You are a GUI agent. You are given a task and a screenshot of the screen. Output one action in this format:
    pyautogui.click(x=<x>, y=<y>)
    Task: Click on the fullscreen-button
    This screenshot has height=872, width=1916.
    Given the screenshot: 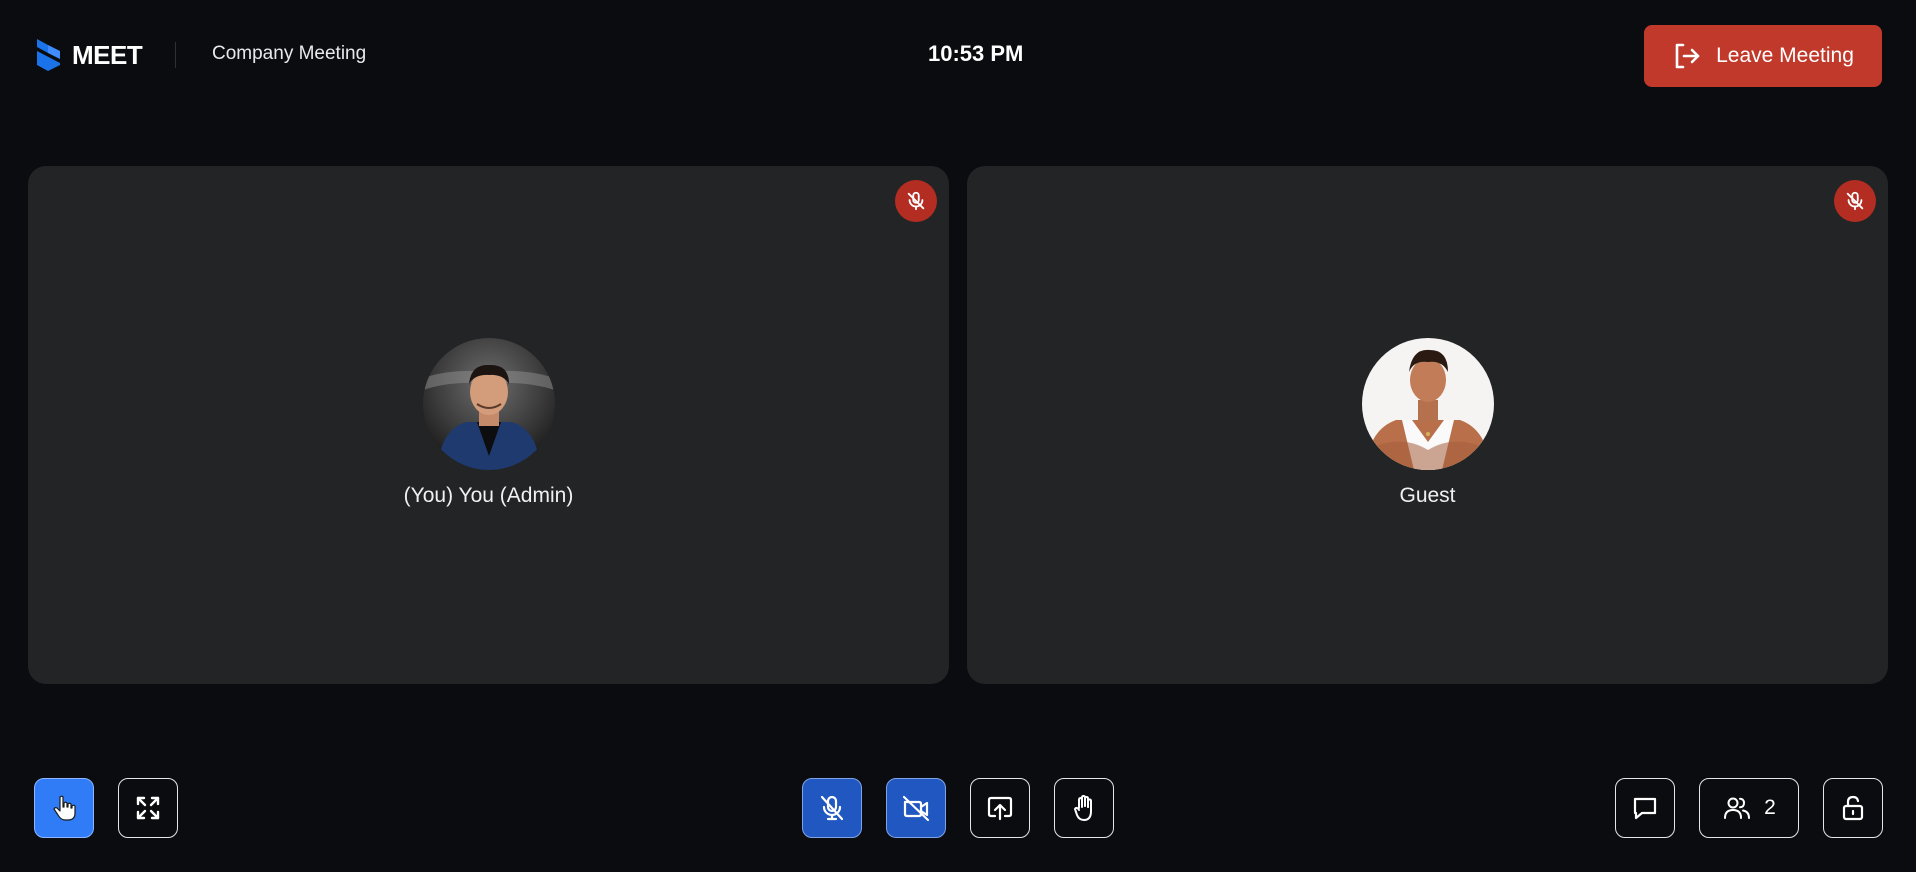 What is the action you would take?
    pyautogui.click(x=148, y=808)
    